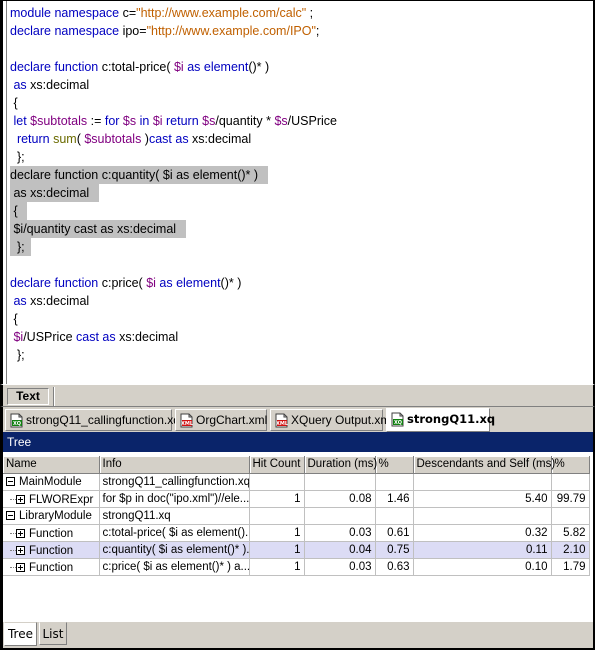  Describe the element at coordinates (340, 567) in the screenshot. I see `duration-cell: 0.03` at that location.